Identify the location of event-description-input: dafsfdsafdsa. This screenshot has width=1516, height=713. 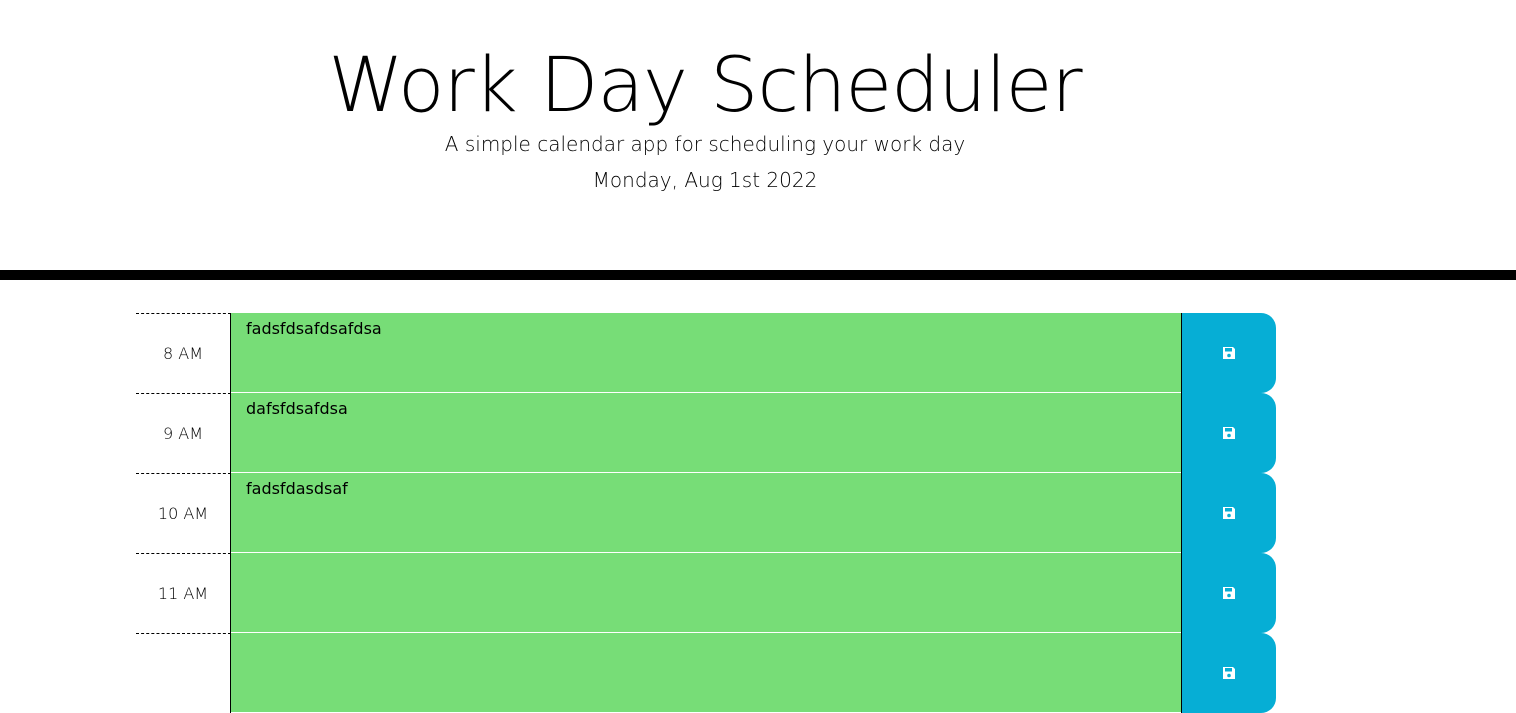
(706, 433).